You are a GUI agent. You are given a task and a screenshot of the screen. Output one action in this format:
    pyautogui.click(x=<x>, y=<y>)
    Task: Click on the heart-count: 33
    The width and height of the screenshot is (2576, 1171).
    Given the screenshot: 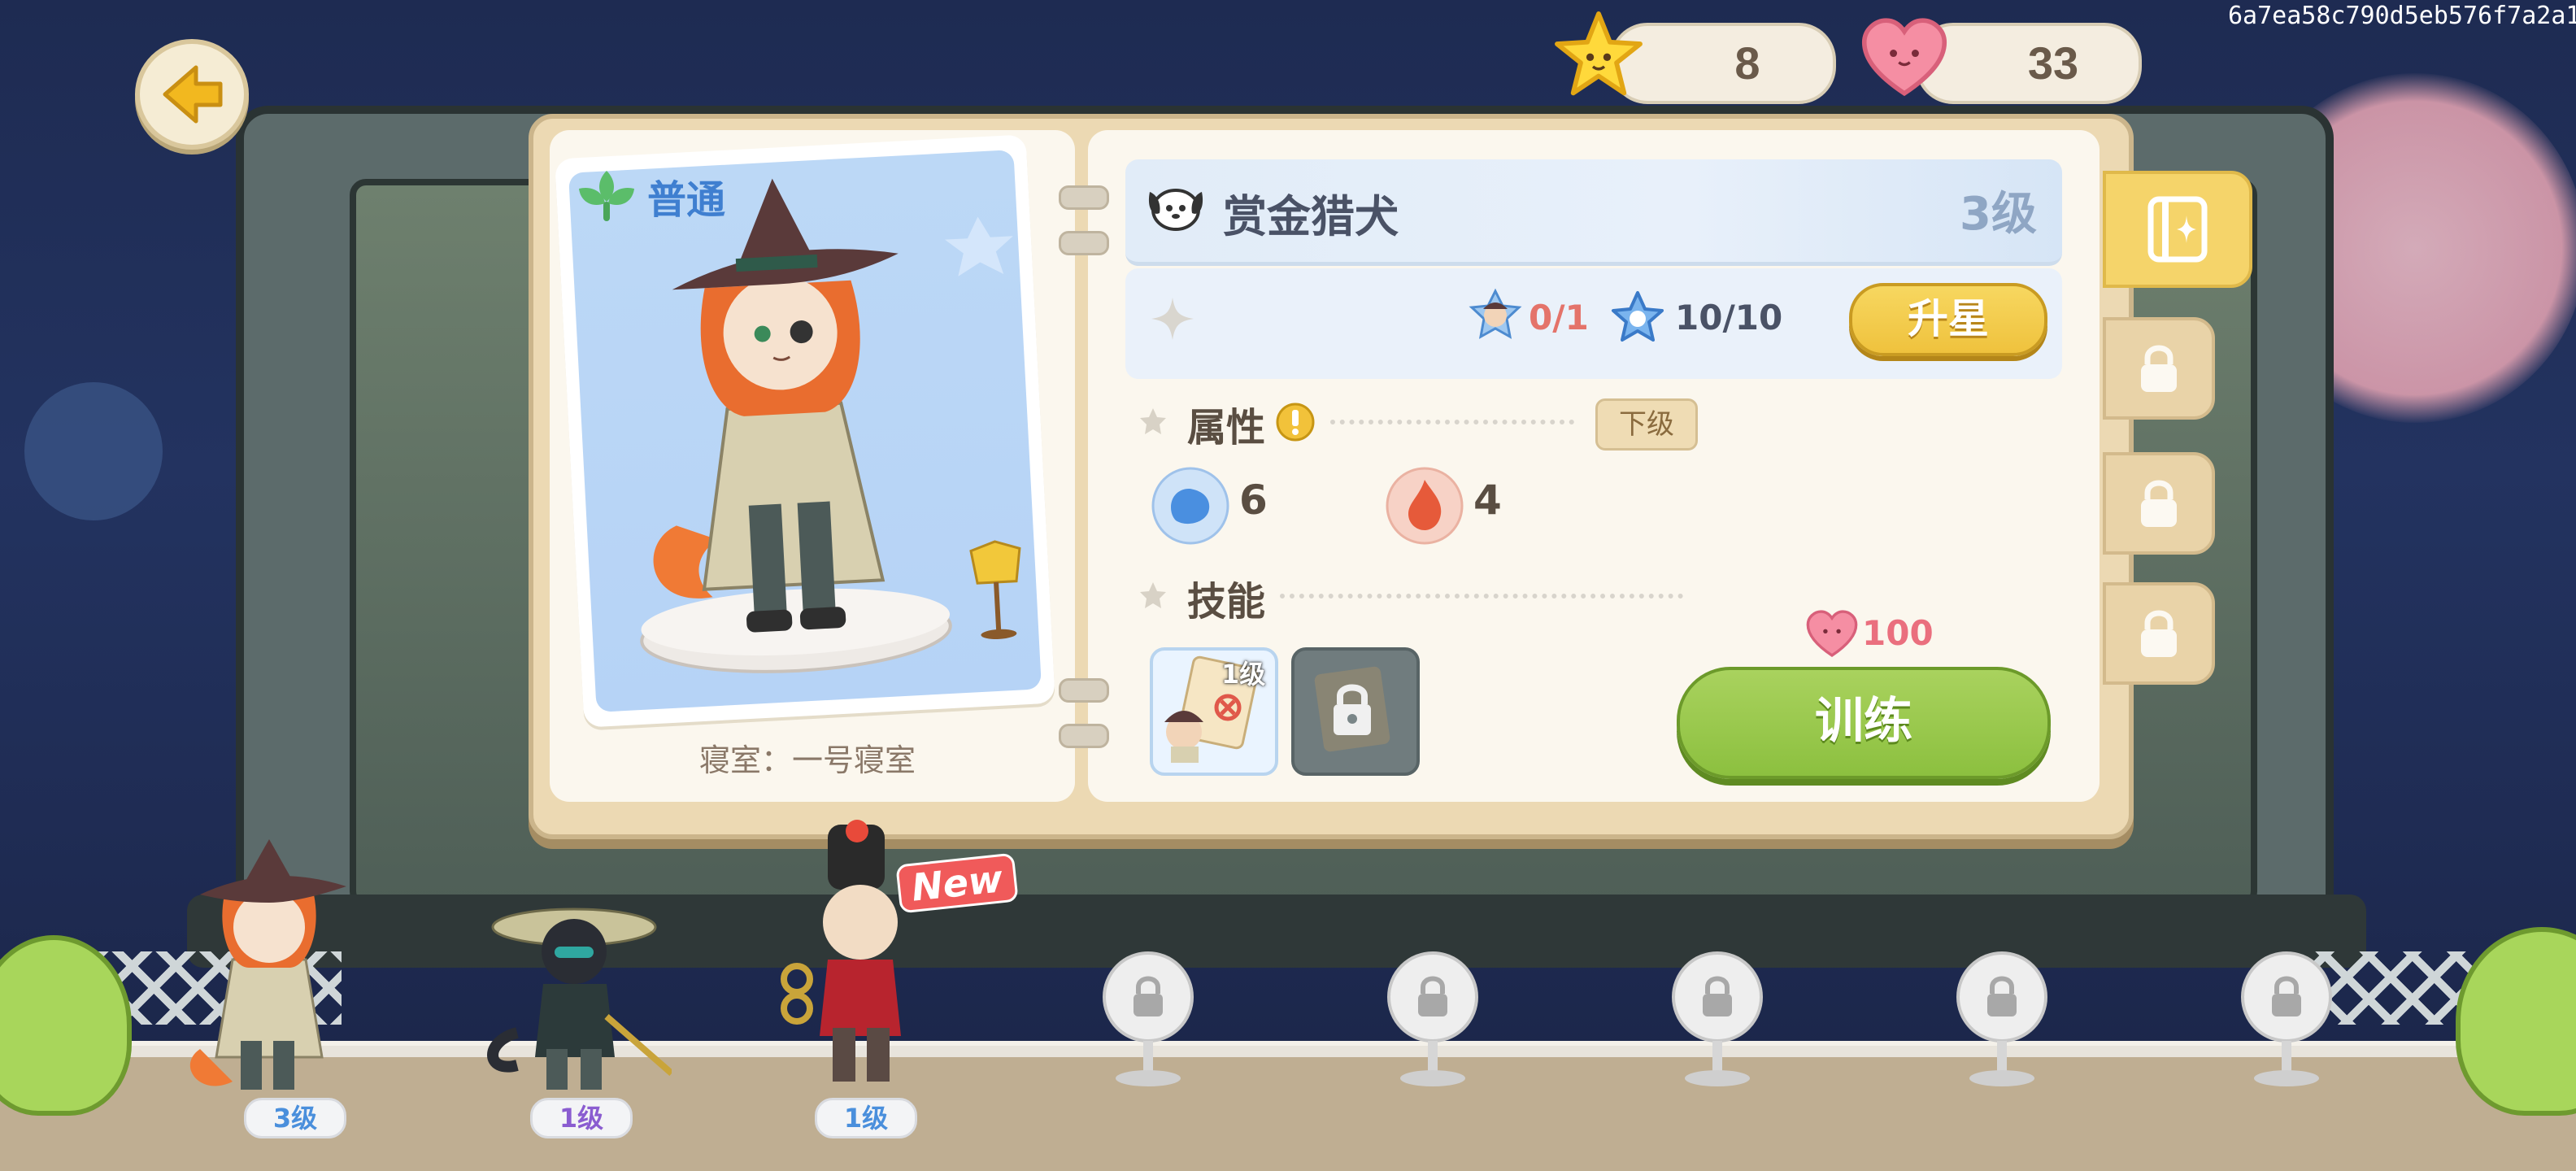 What is the action you would take?
    pyautogui.click(x=2053, y=63)
    